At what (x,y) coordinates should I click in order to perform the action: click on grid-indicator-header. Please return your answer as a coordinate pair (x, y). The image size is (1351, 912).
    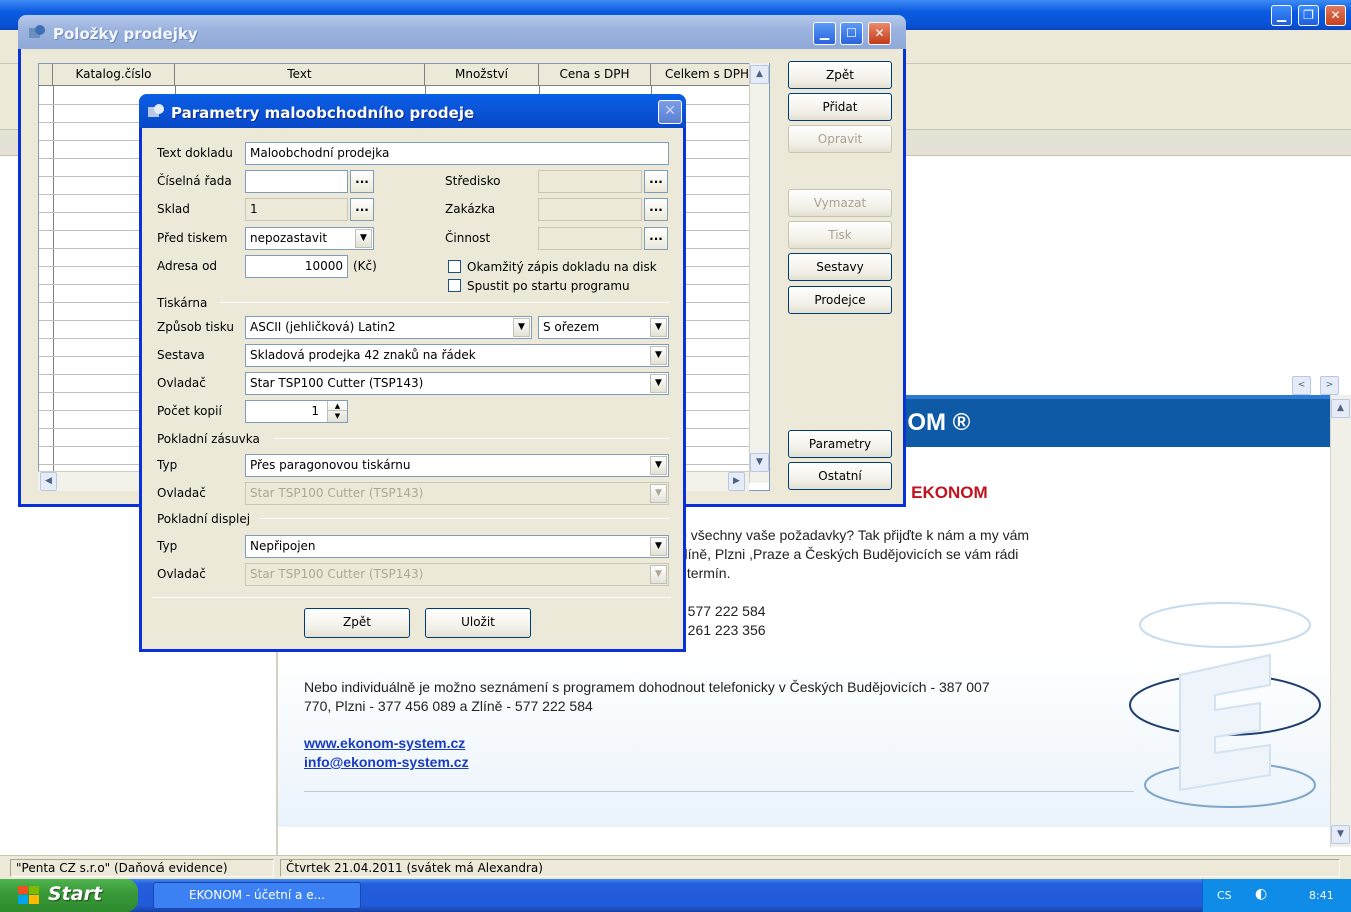
    Looking at the image, I should click on (46, 75).